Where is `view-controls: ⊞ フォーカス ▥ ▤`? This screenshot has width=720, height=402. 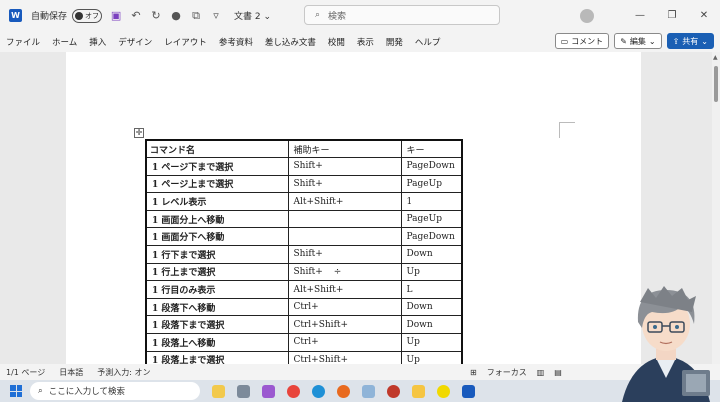 view-controls: ⊞ フォーカス ▥ ▤ is located at coordinates (516, 372).